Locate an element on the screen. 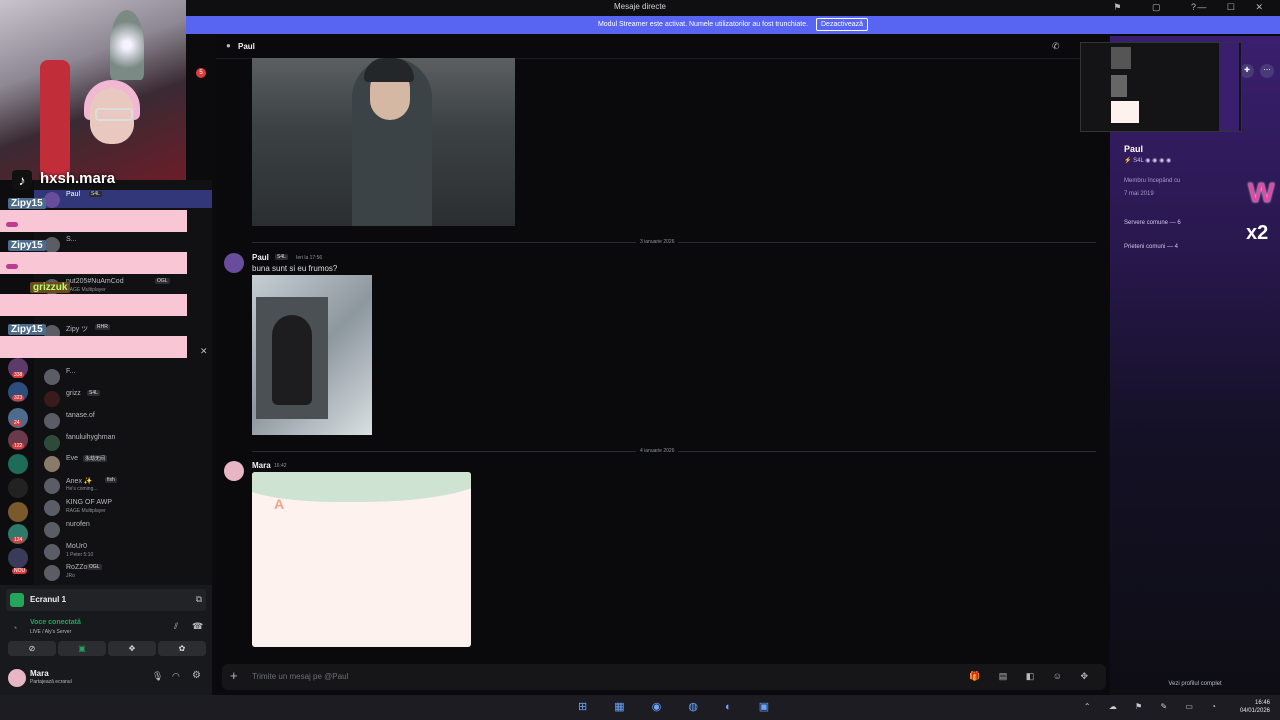 The image size is (1280, 720). date-divider-label: 3 ianuarie 2026 is located at coordinates (657, 242).